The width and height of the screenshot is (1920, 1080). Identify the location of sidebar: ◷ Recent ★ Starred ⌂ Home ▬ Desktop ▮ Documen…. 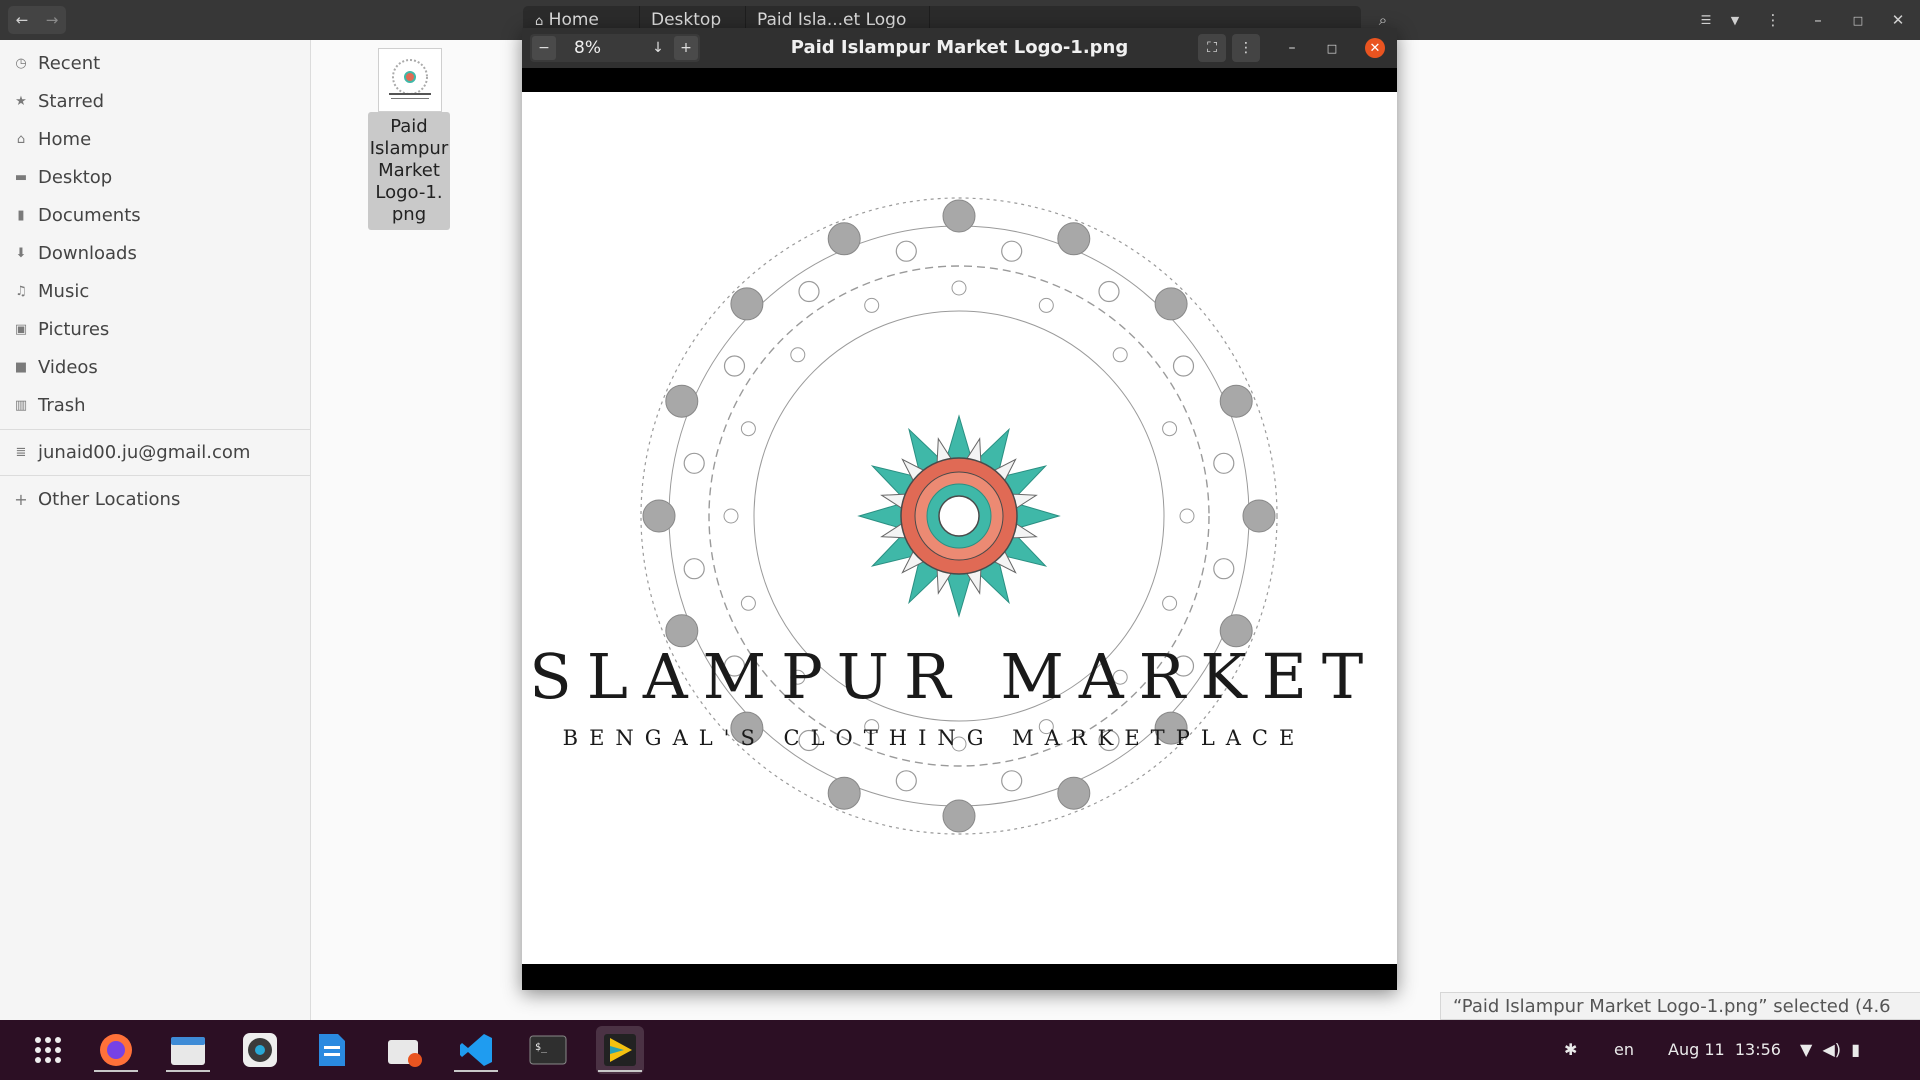
(155, 530).